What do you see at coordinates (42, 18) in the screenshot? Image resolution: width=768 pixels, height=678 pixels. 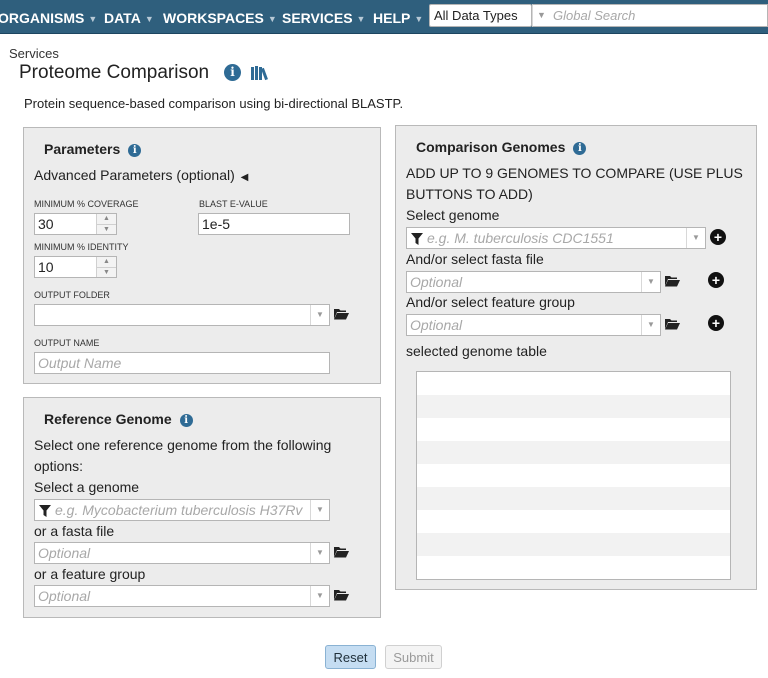 I see `nav-organisms-label: ORGANISMS` at bounding box center [42, 18].